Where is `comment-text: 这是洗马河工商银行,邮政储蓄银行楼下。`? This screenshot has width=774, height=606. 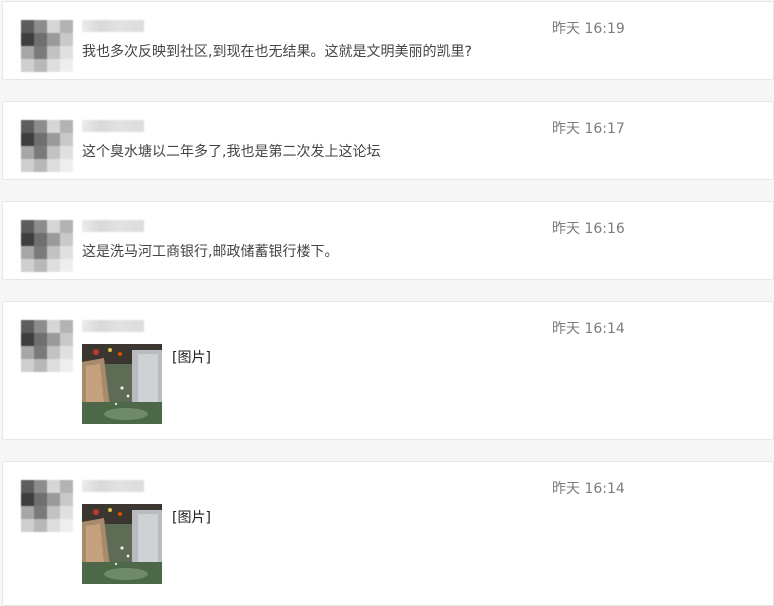 comment-text: 这是洗马河工商银行,邮政储蓄银行楼下。 is located at coordinates (210, 252).